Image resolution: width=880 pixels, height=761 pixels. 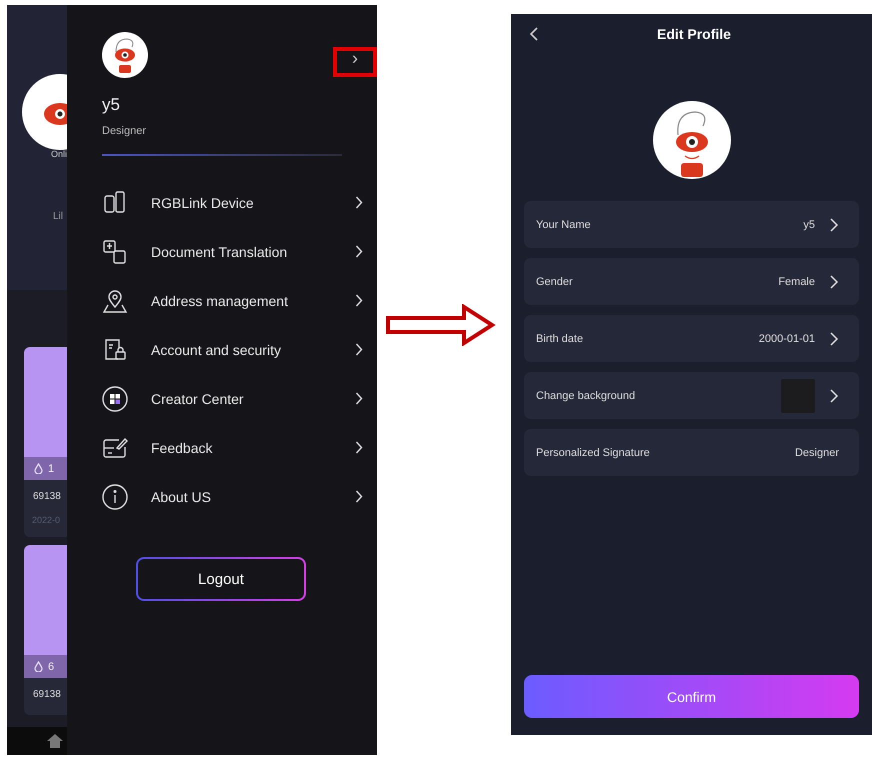 What do you see at coordinates (691, 395) in the screenshot?
I see `profile-field: Change background` at bounding box center [691, 395].